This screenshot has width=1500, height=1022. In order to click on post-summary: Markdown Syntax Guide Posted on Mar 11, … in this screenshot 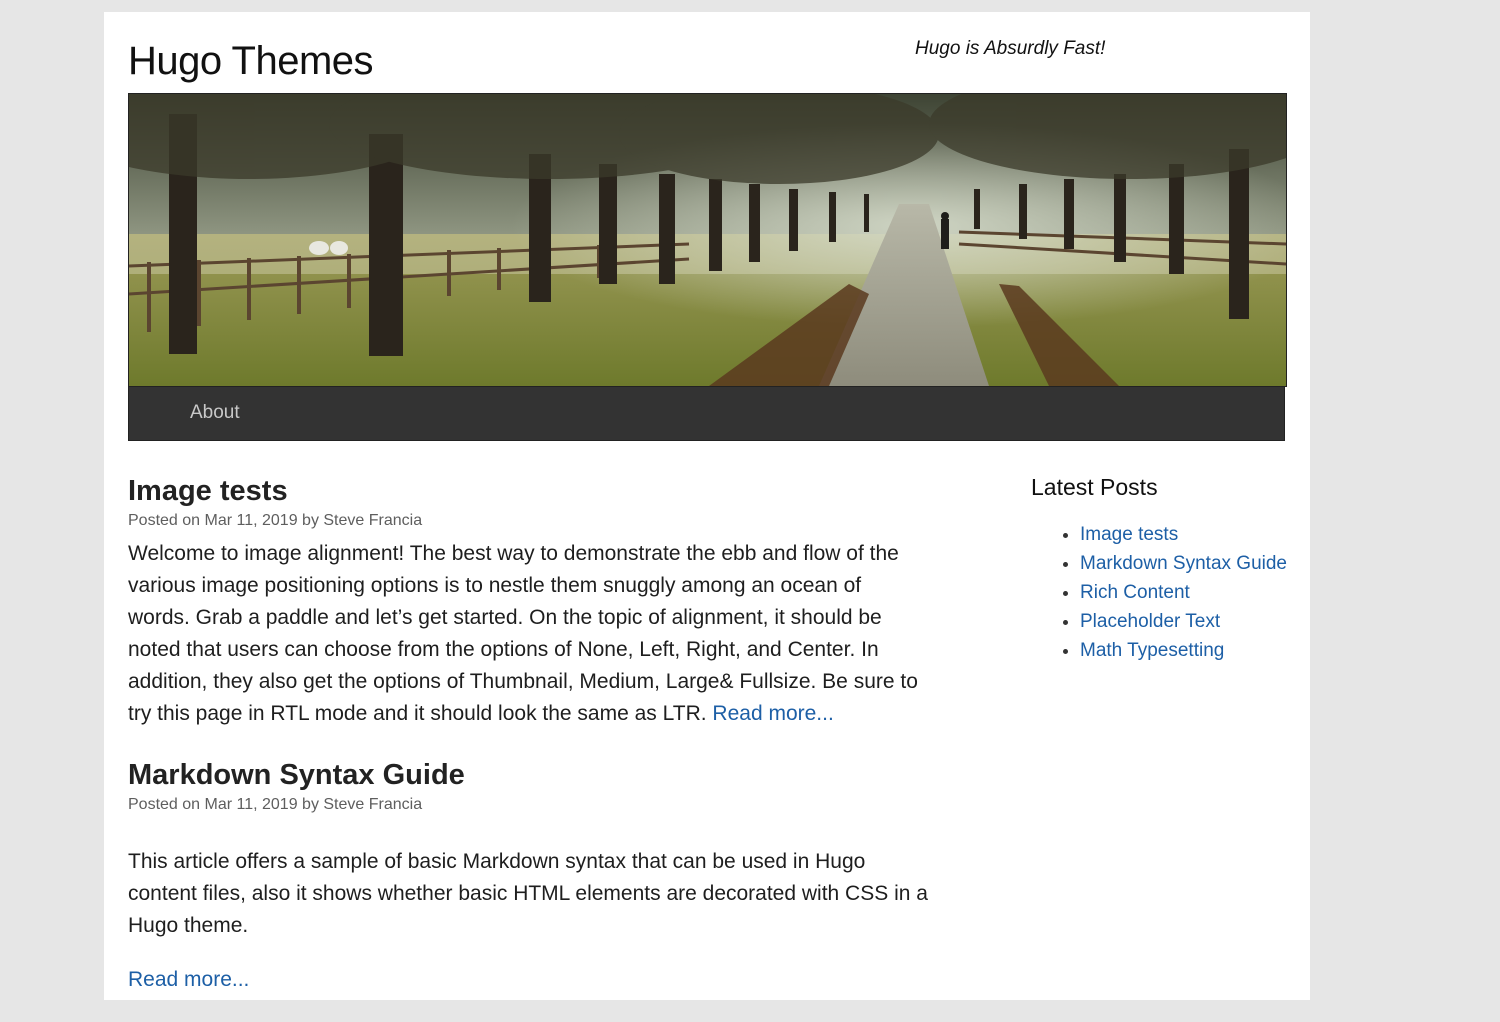, I will do `click(528, 876)`.